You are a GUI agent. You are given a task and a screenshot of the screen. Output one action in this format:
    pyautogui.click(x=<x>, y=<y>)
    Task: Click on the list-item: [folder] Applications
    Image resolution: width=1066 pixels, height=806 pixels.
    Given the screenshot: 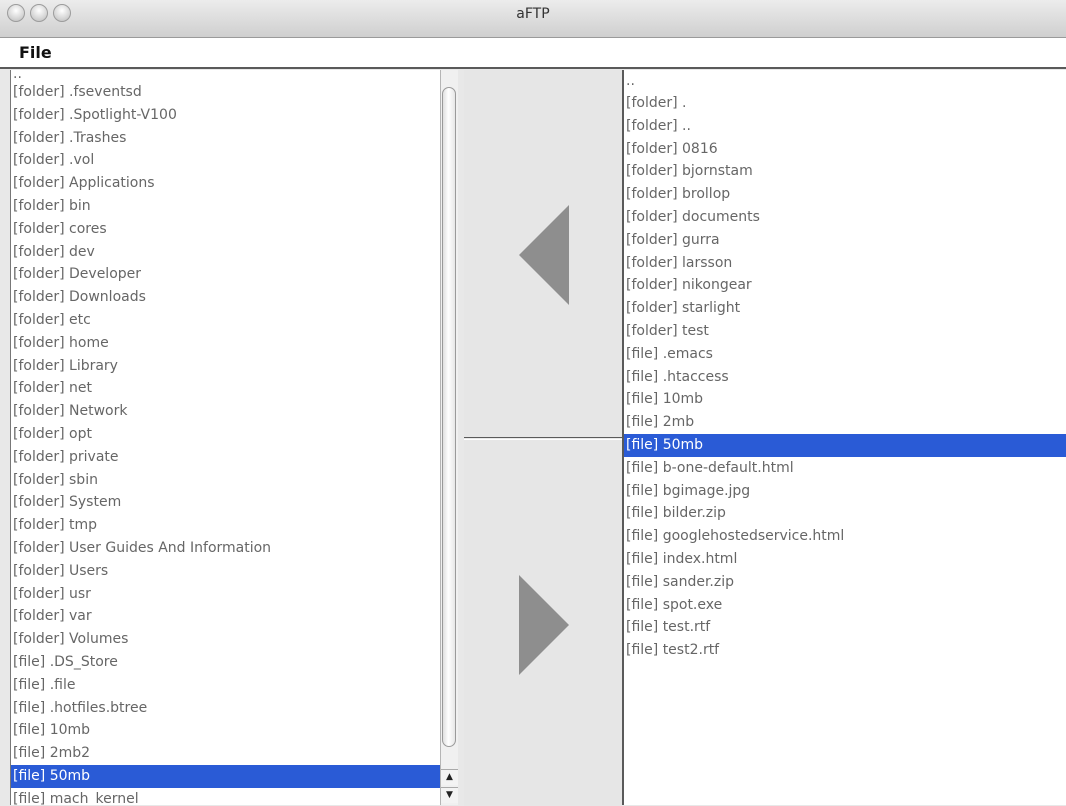 What is the action you would take?
    pyautogui.click(x=226, y=183)
    